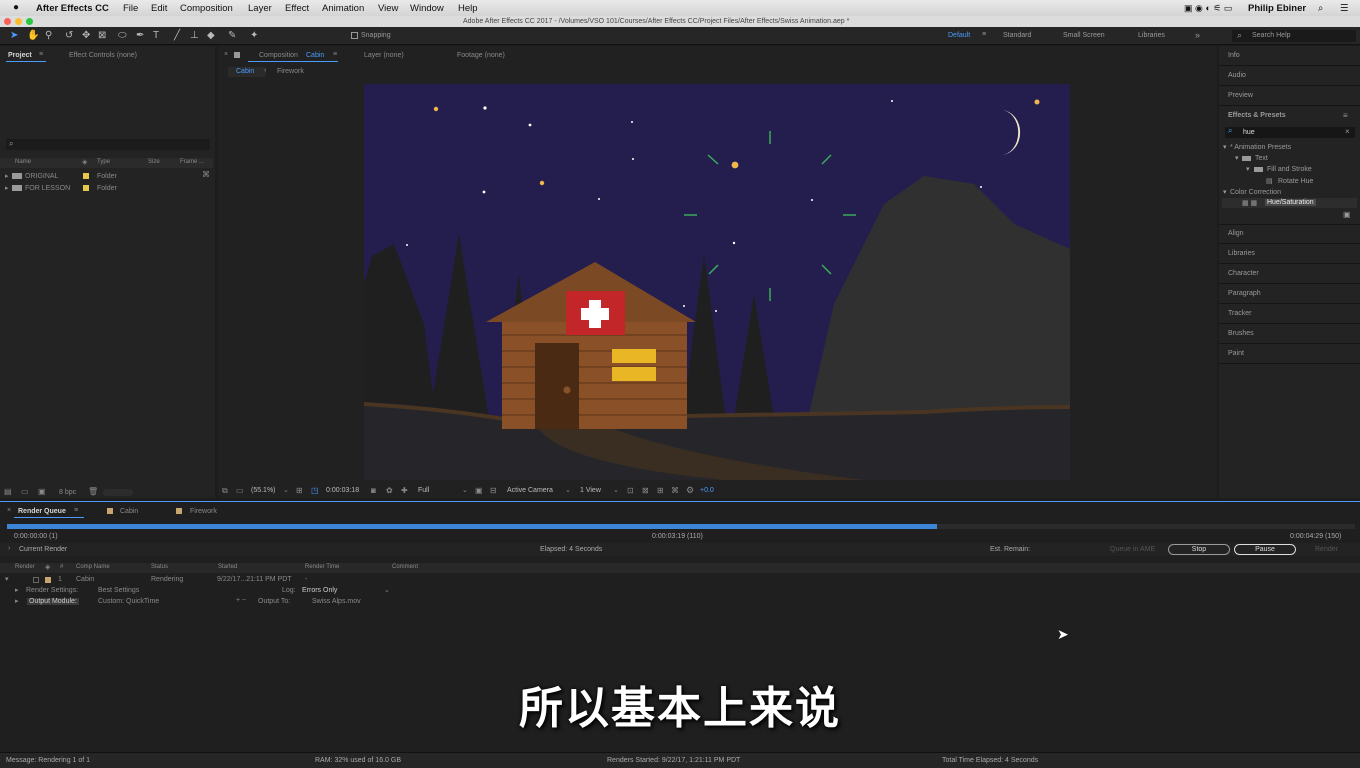  What do you see at coordinates (263, 490) in the screenshot?
I see `zoom-level-dropdown: (55.1%)` at bounding box center [263, 490].